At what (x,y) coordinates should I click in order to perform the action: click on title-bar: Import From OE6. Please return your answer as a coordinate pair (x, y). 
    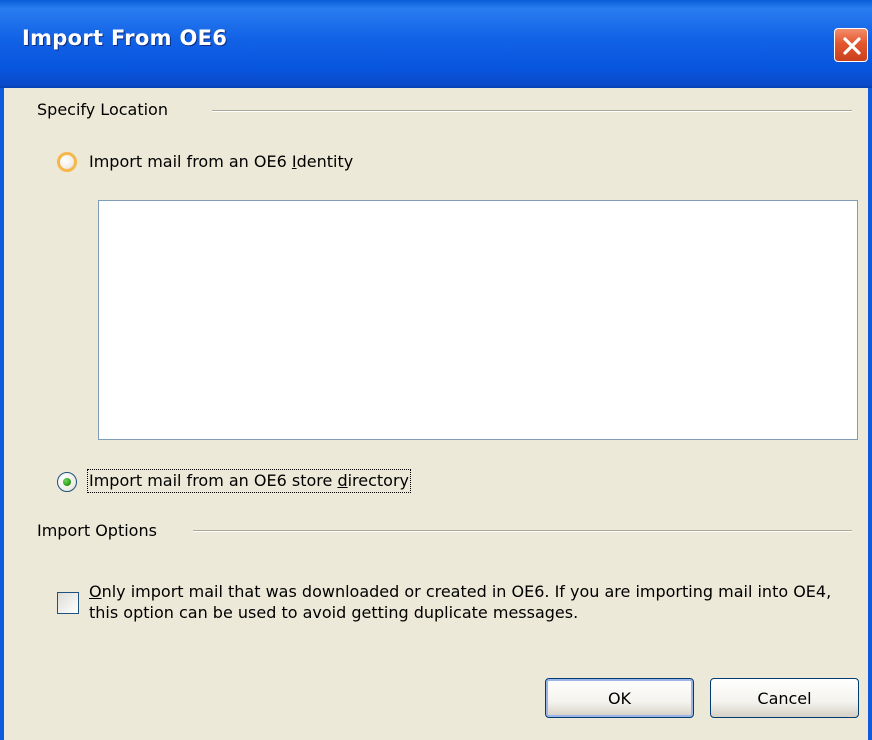
    Looking at the image, I should click on (436, 44).